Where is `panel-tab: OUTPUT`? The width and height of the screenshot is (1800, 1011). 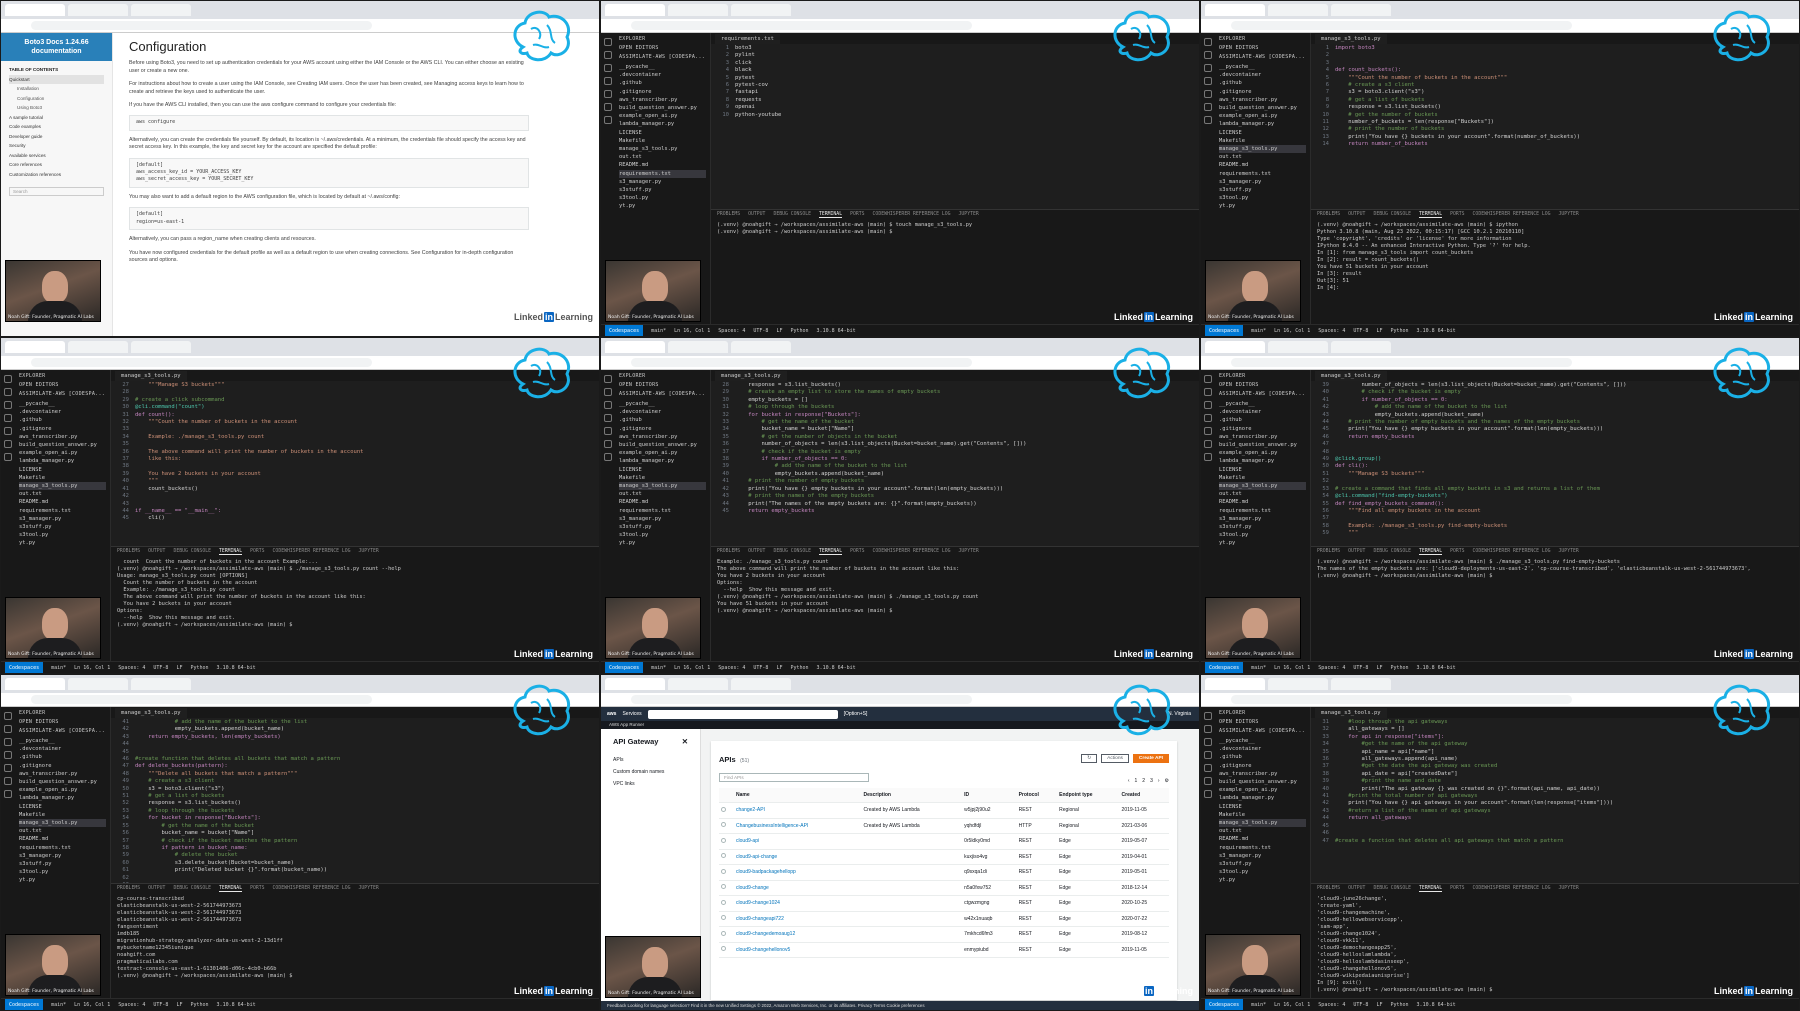
panel-tab: OUTPUT is located at coordinates (1356, 888).